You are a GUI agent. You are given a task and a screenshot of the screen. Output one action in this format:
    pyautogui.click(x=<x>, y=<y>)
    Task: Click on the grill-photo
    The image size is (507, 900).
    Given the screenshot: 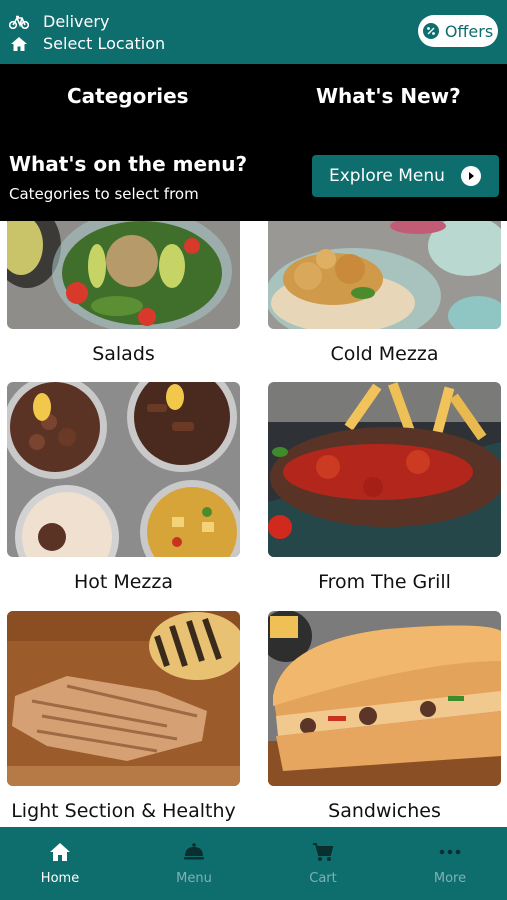 What is the action you would take?
    pyautogui.click(x=384, y=469)
    